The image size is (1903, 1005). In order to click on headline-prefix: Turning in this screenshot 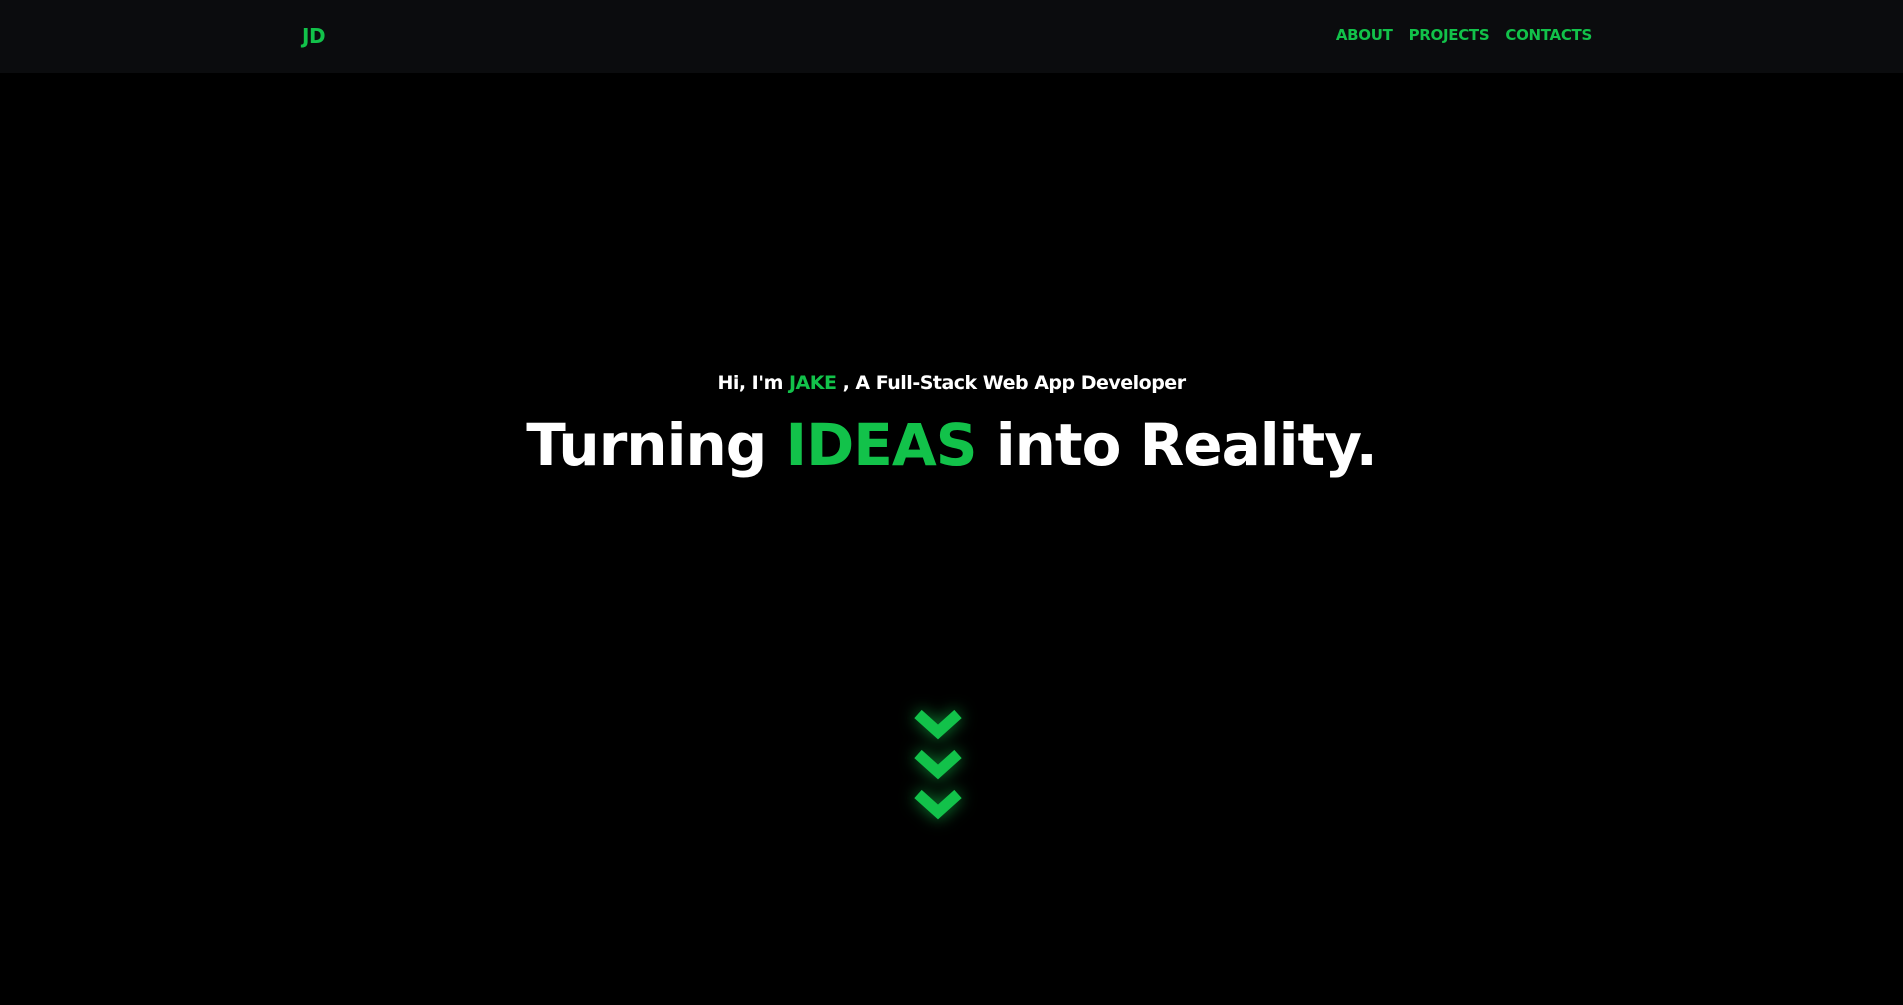, I will do `click(656, 445)`.